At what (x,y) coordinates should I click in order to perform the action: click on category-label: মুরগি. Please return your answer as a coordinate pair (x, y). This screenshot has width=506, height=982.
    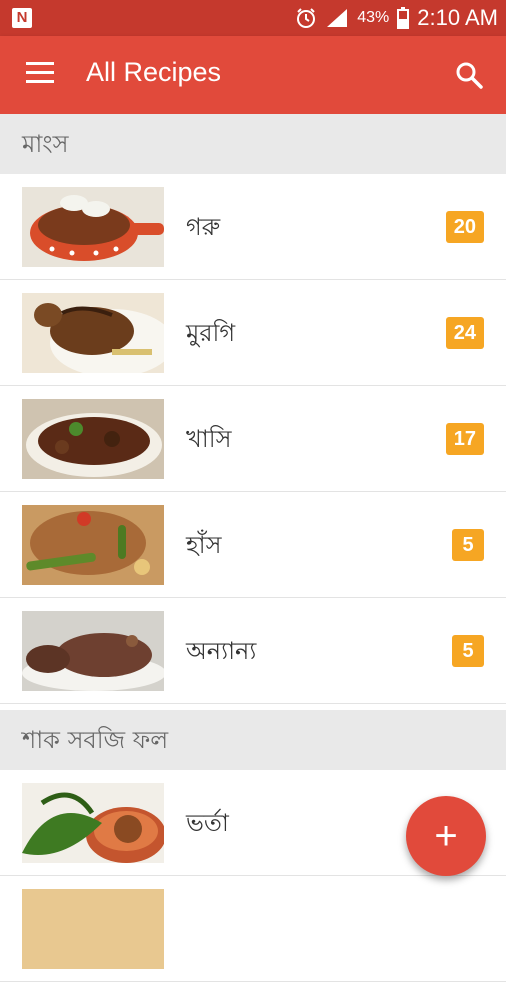
    Looking at the image, I should click on (211, 333).